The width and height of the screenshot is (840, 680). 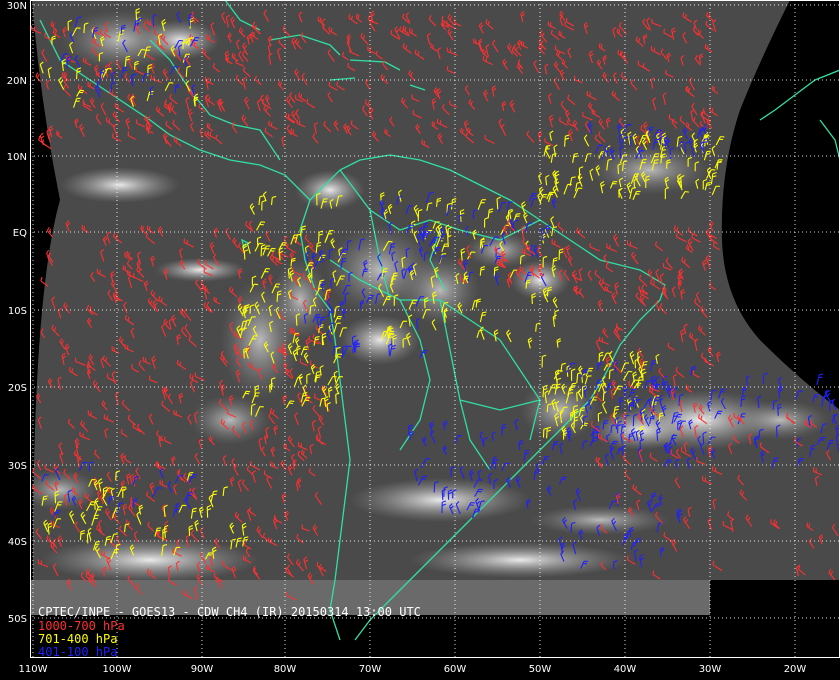 I want to click on legend-mid-level: 701-400 hPa, so click(x=77, y=639).